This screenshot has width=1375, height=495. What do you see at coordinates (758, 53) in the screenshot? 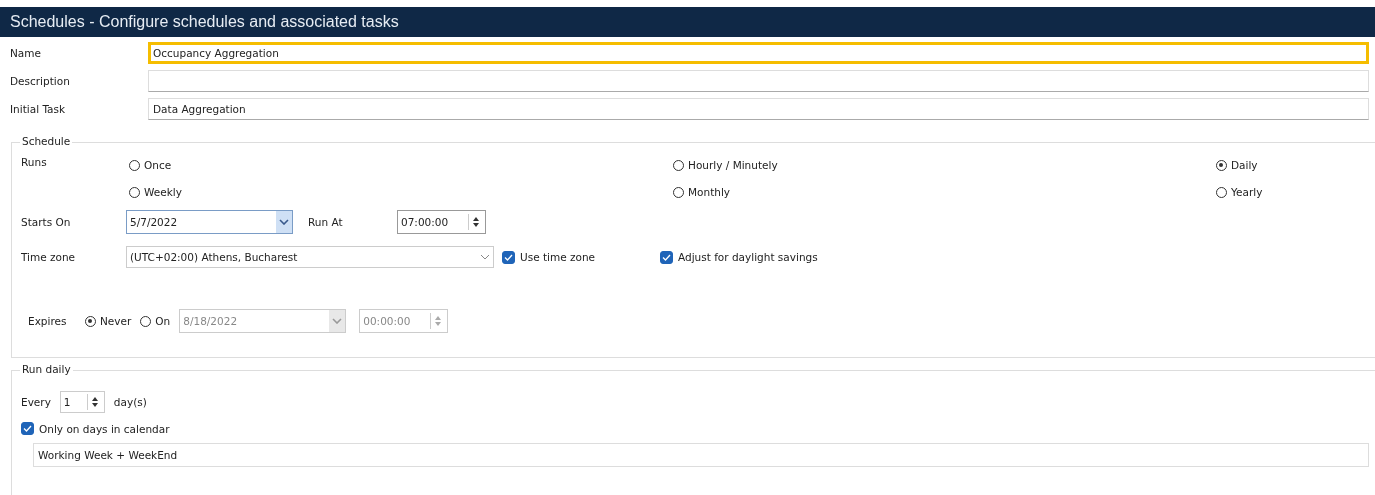
I see `text-field: Occupancy Aggregation` at bounding box center [758, 53].